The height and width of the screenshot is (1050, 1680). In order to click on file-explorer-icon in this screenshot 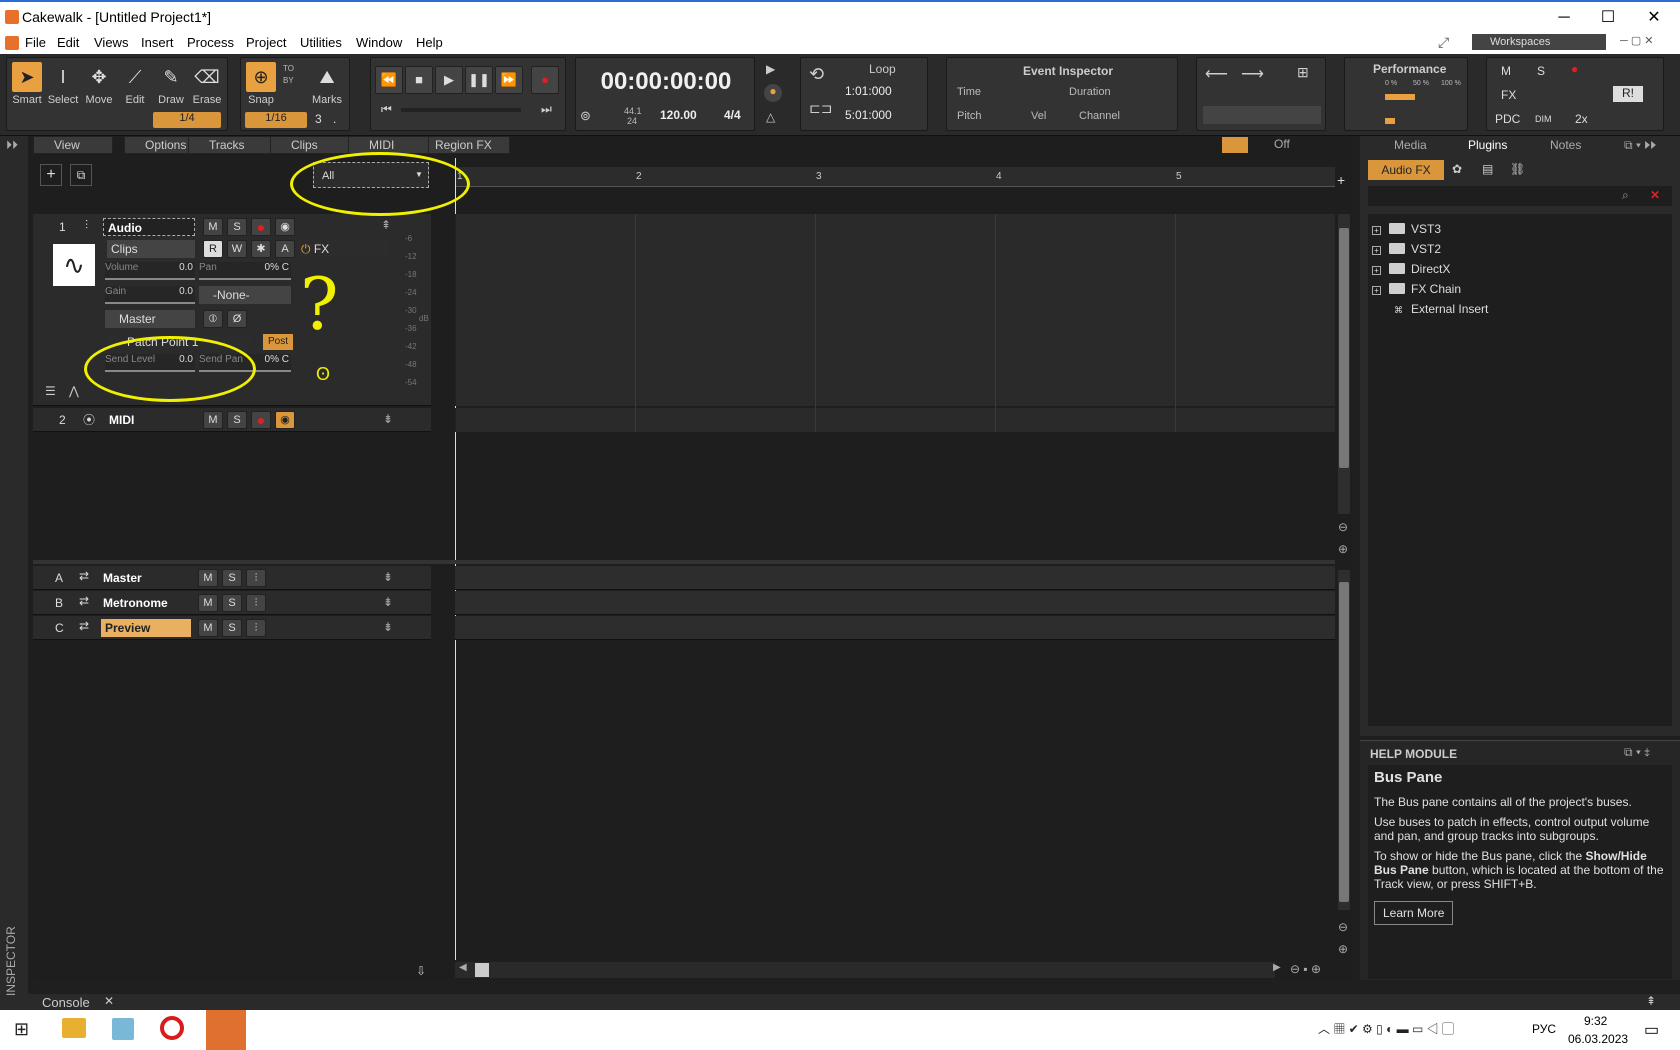, I will do `click(74, 1028)`.